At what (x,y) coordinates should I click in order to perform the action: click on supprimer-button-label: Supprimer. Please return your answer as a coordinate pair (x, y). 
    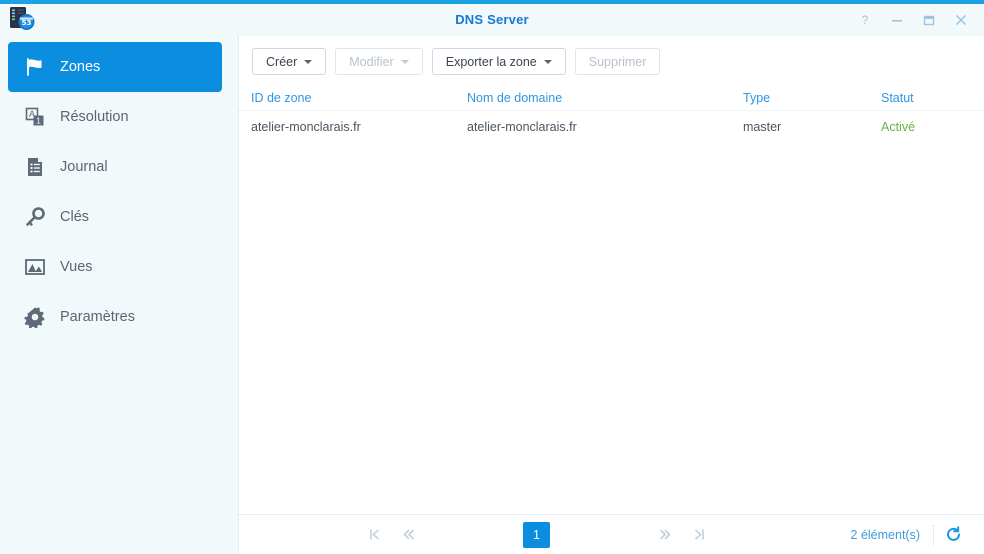
    Looking at the image, I should click on (617, 61).